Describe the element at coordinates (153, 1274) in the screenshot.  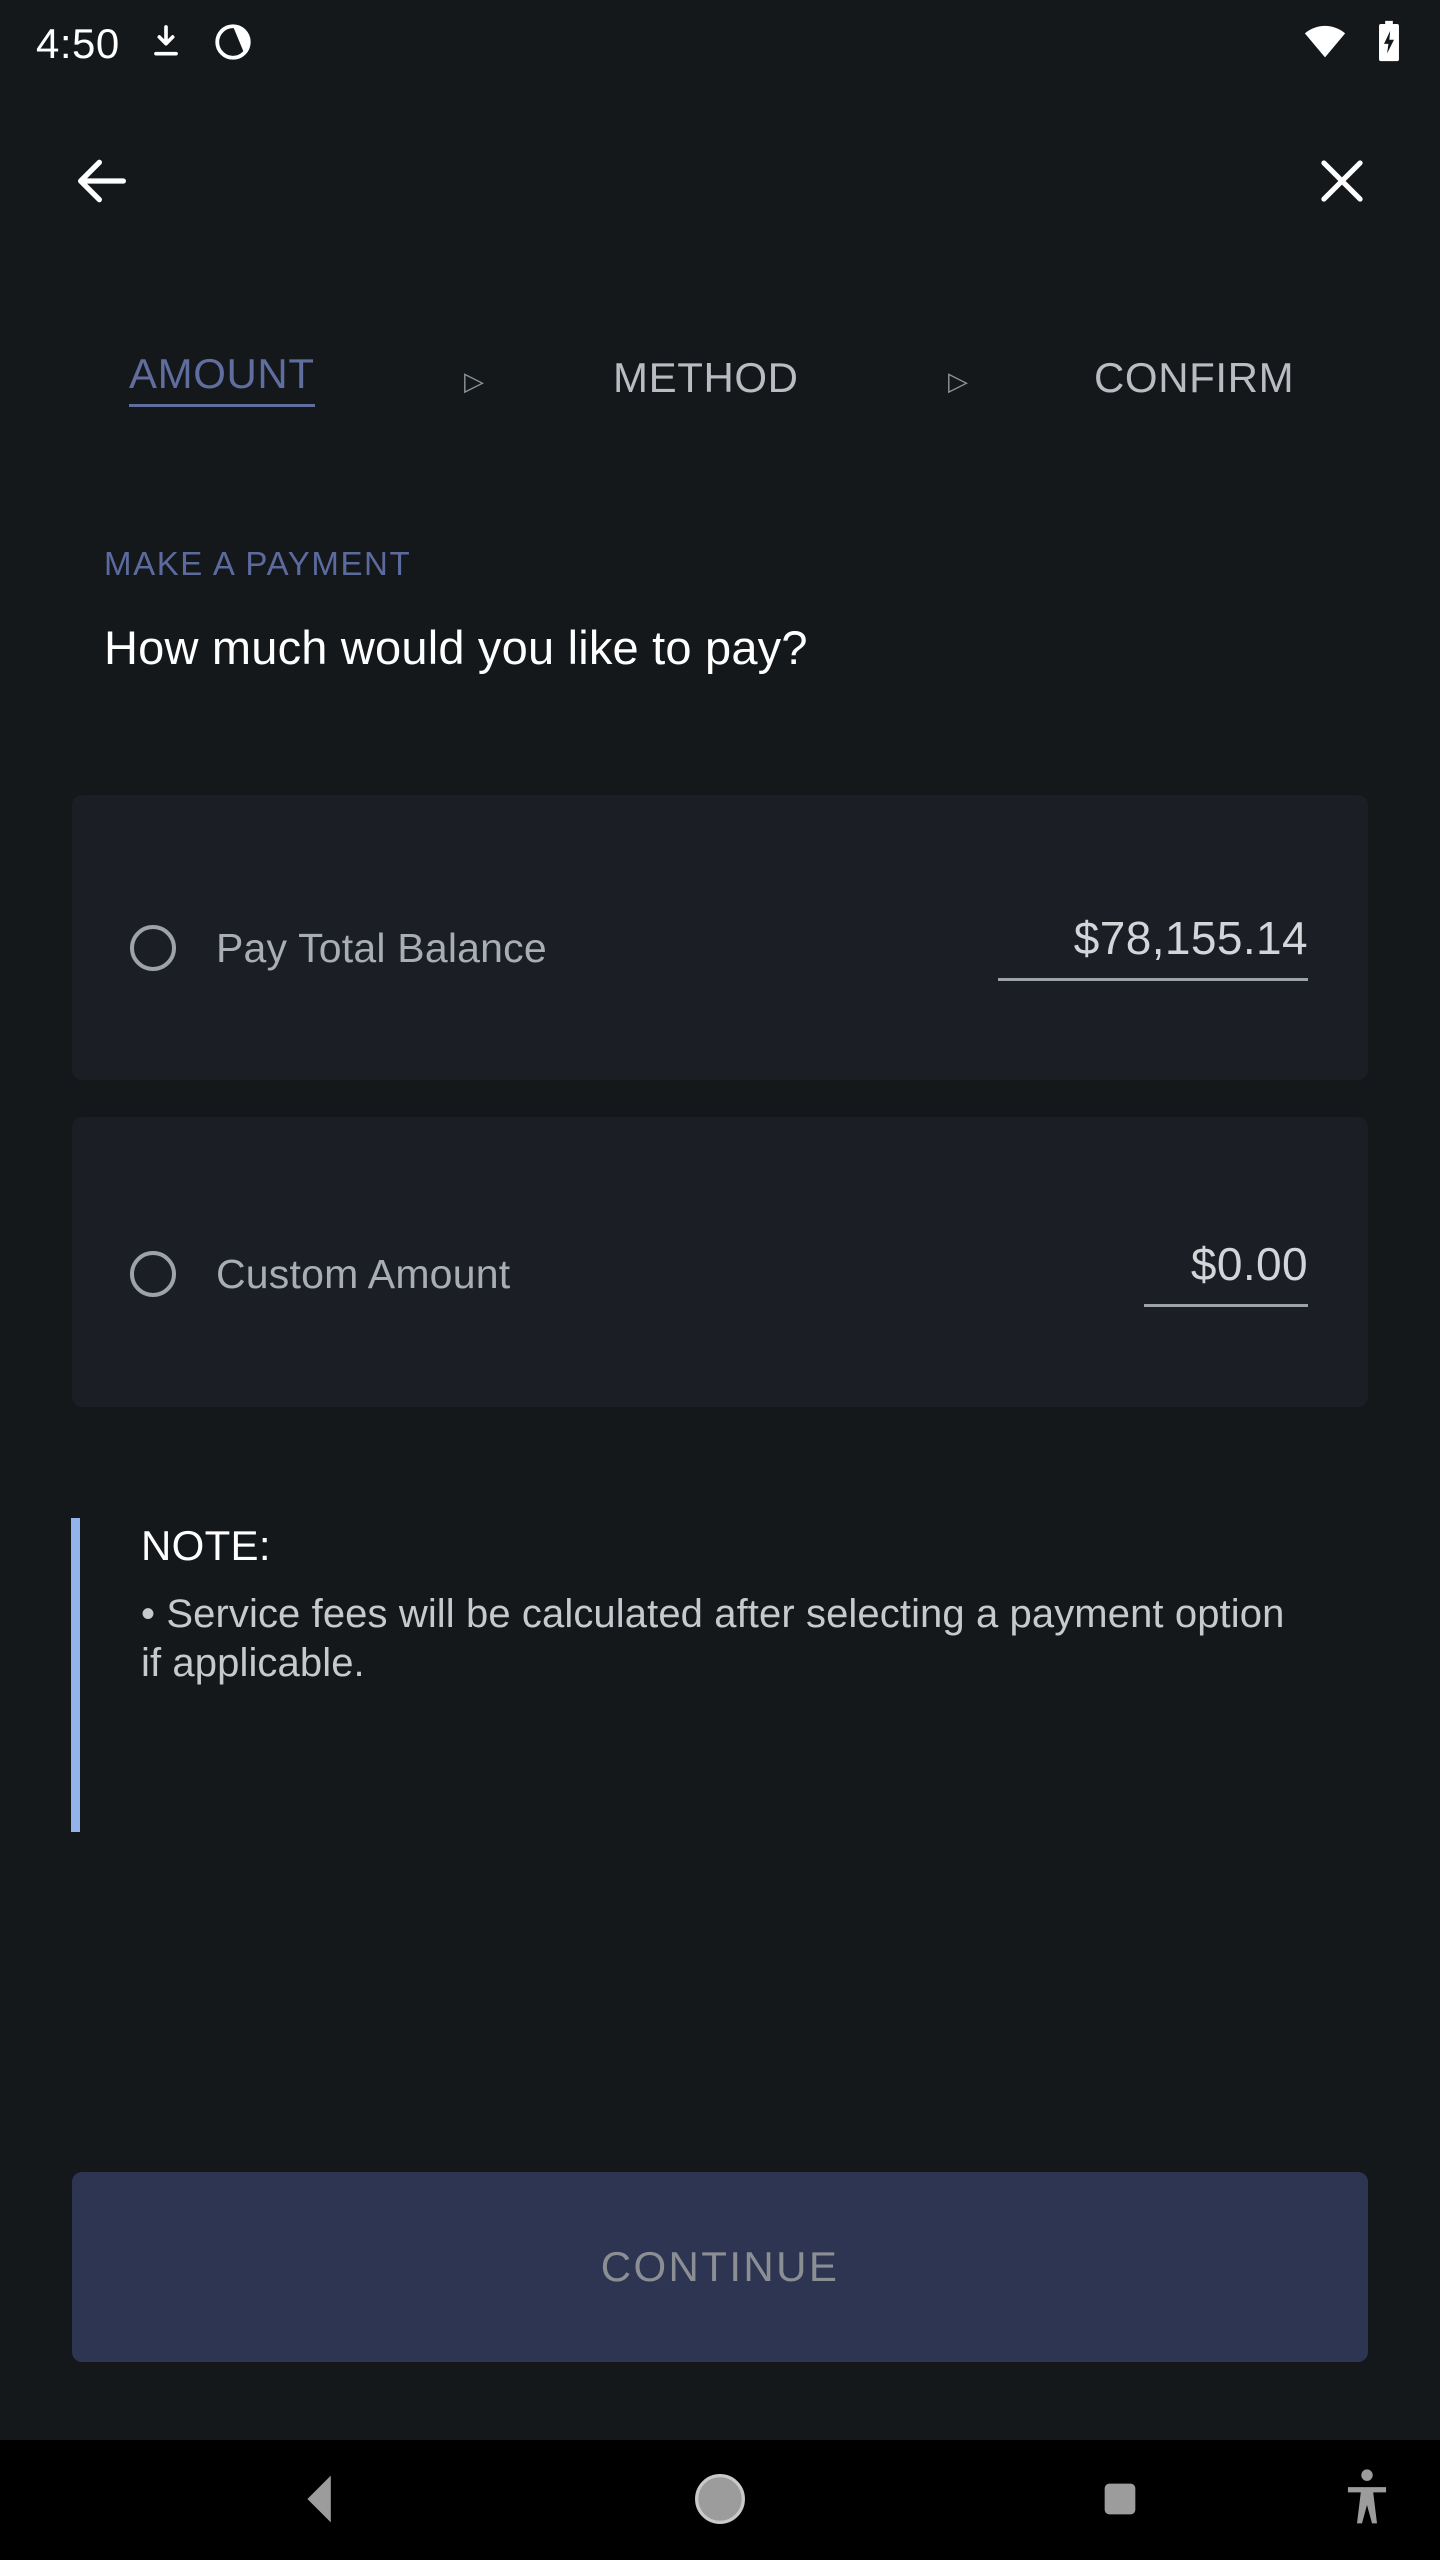
I see `radio-custom-amount` at that location.